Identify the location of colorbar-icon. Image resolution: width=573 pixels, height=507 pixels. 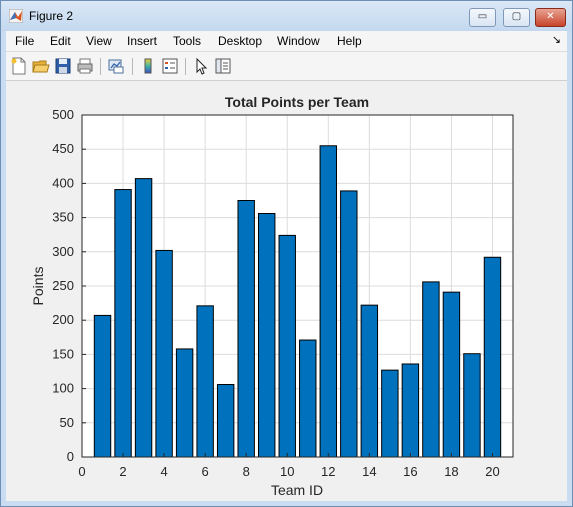
(148, 66).